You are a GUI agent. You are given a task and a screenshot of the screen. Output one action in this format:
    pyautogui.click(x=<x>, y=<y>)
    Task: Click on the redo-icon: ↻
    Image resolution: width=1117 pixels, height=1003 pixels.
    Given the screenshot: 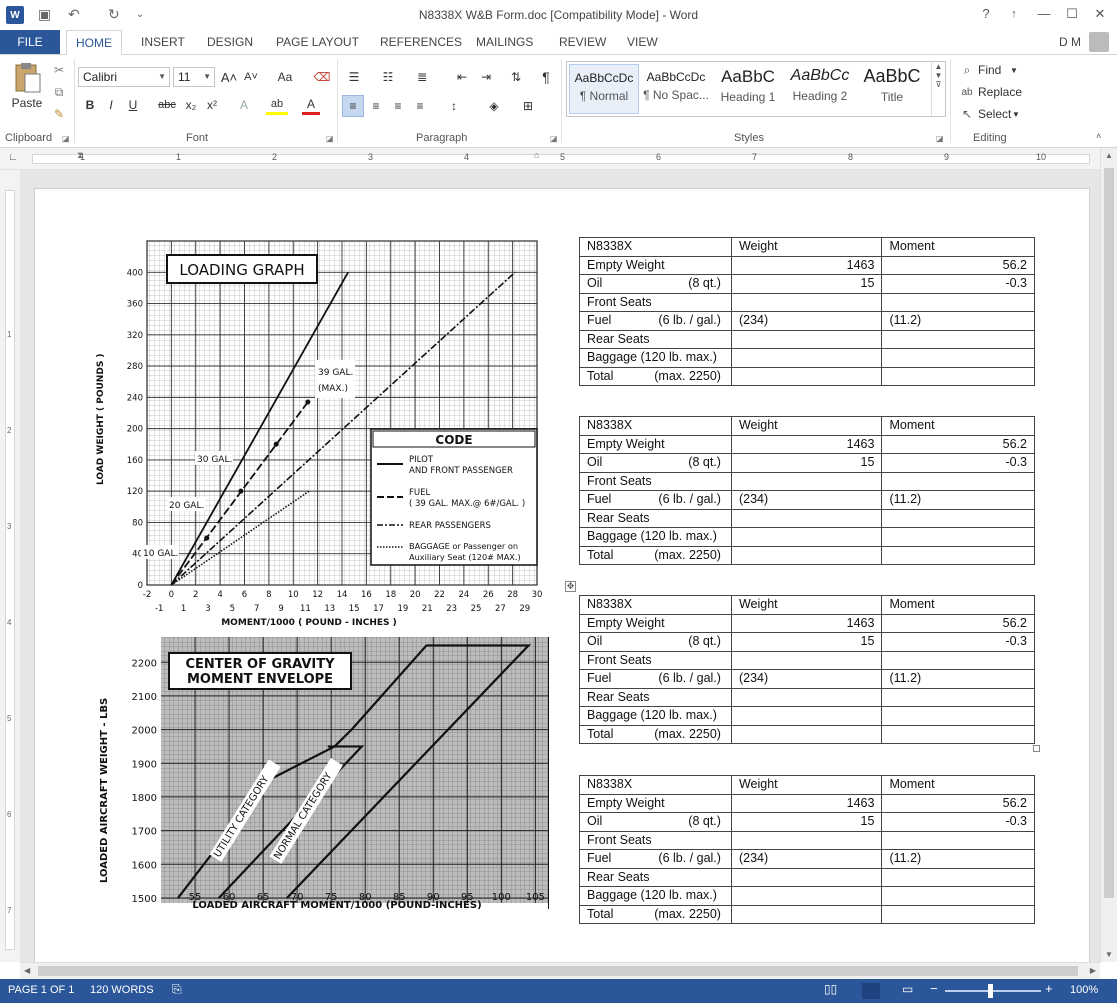 What is the action you would take?
    pyautogui.click(x=114, y=14)
    